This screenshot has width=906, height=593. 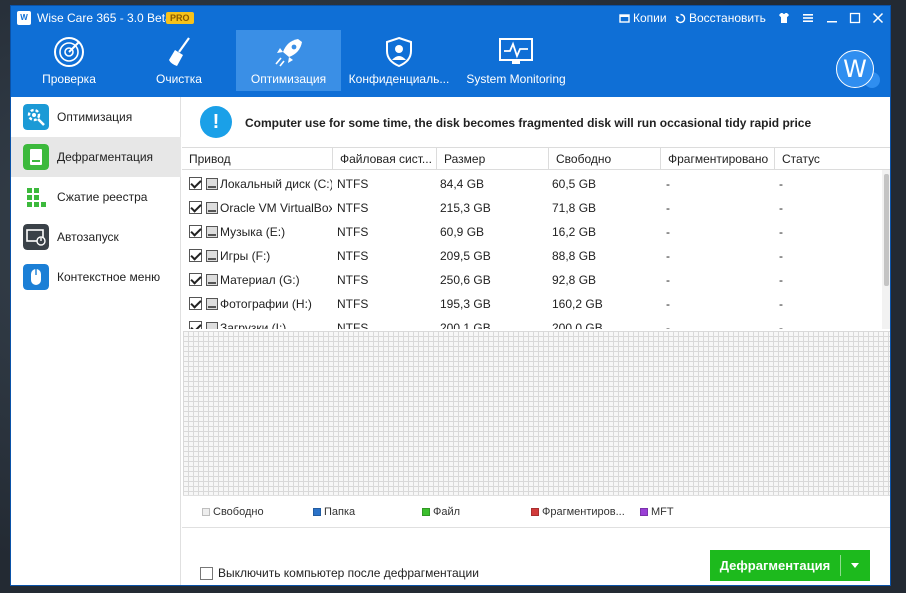 I want to click on skin-button, so click(x=784, y=18).